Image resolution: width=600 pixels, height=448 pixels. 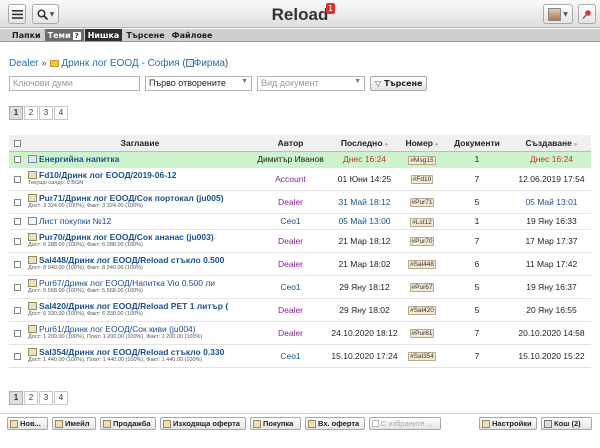 What do you see at coordinates (17, 143) in the screenshot?
I see `select-all-checkbox` at bounding box center [17, 143].